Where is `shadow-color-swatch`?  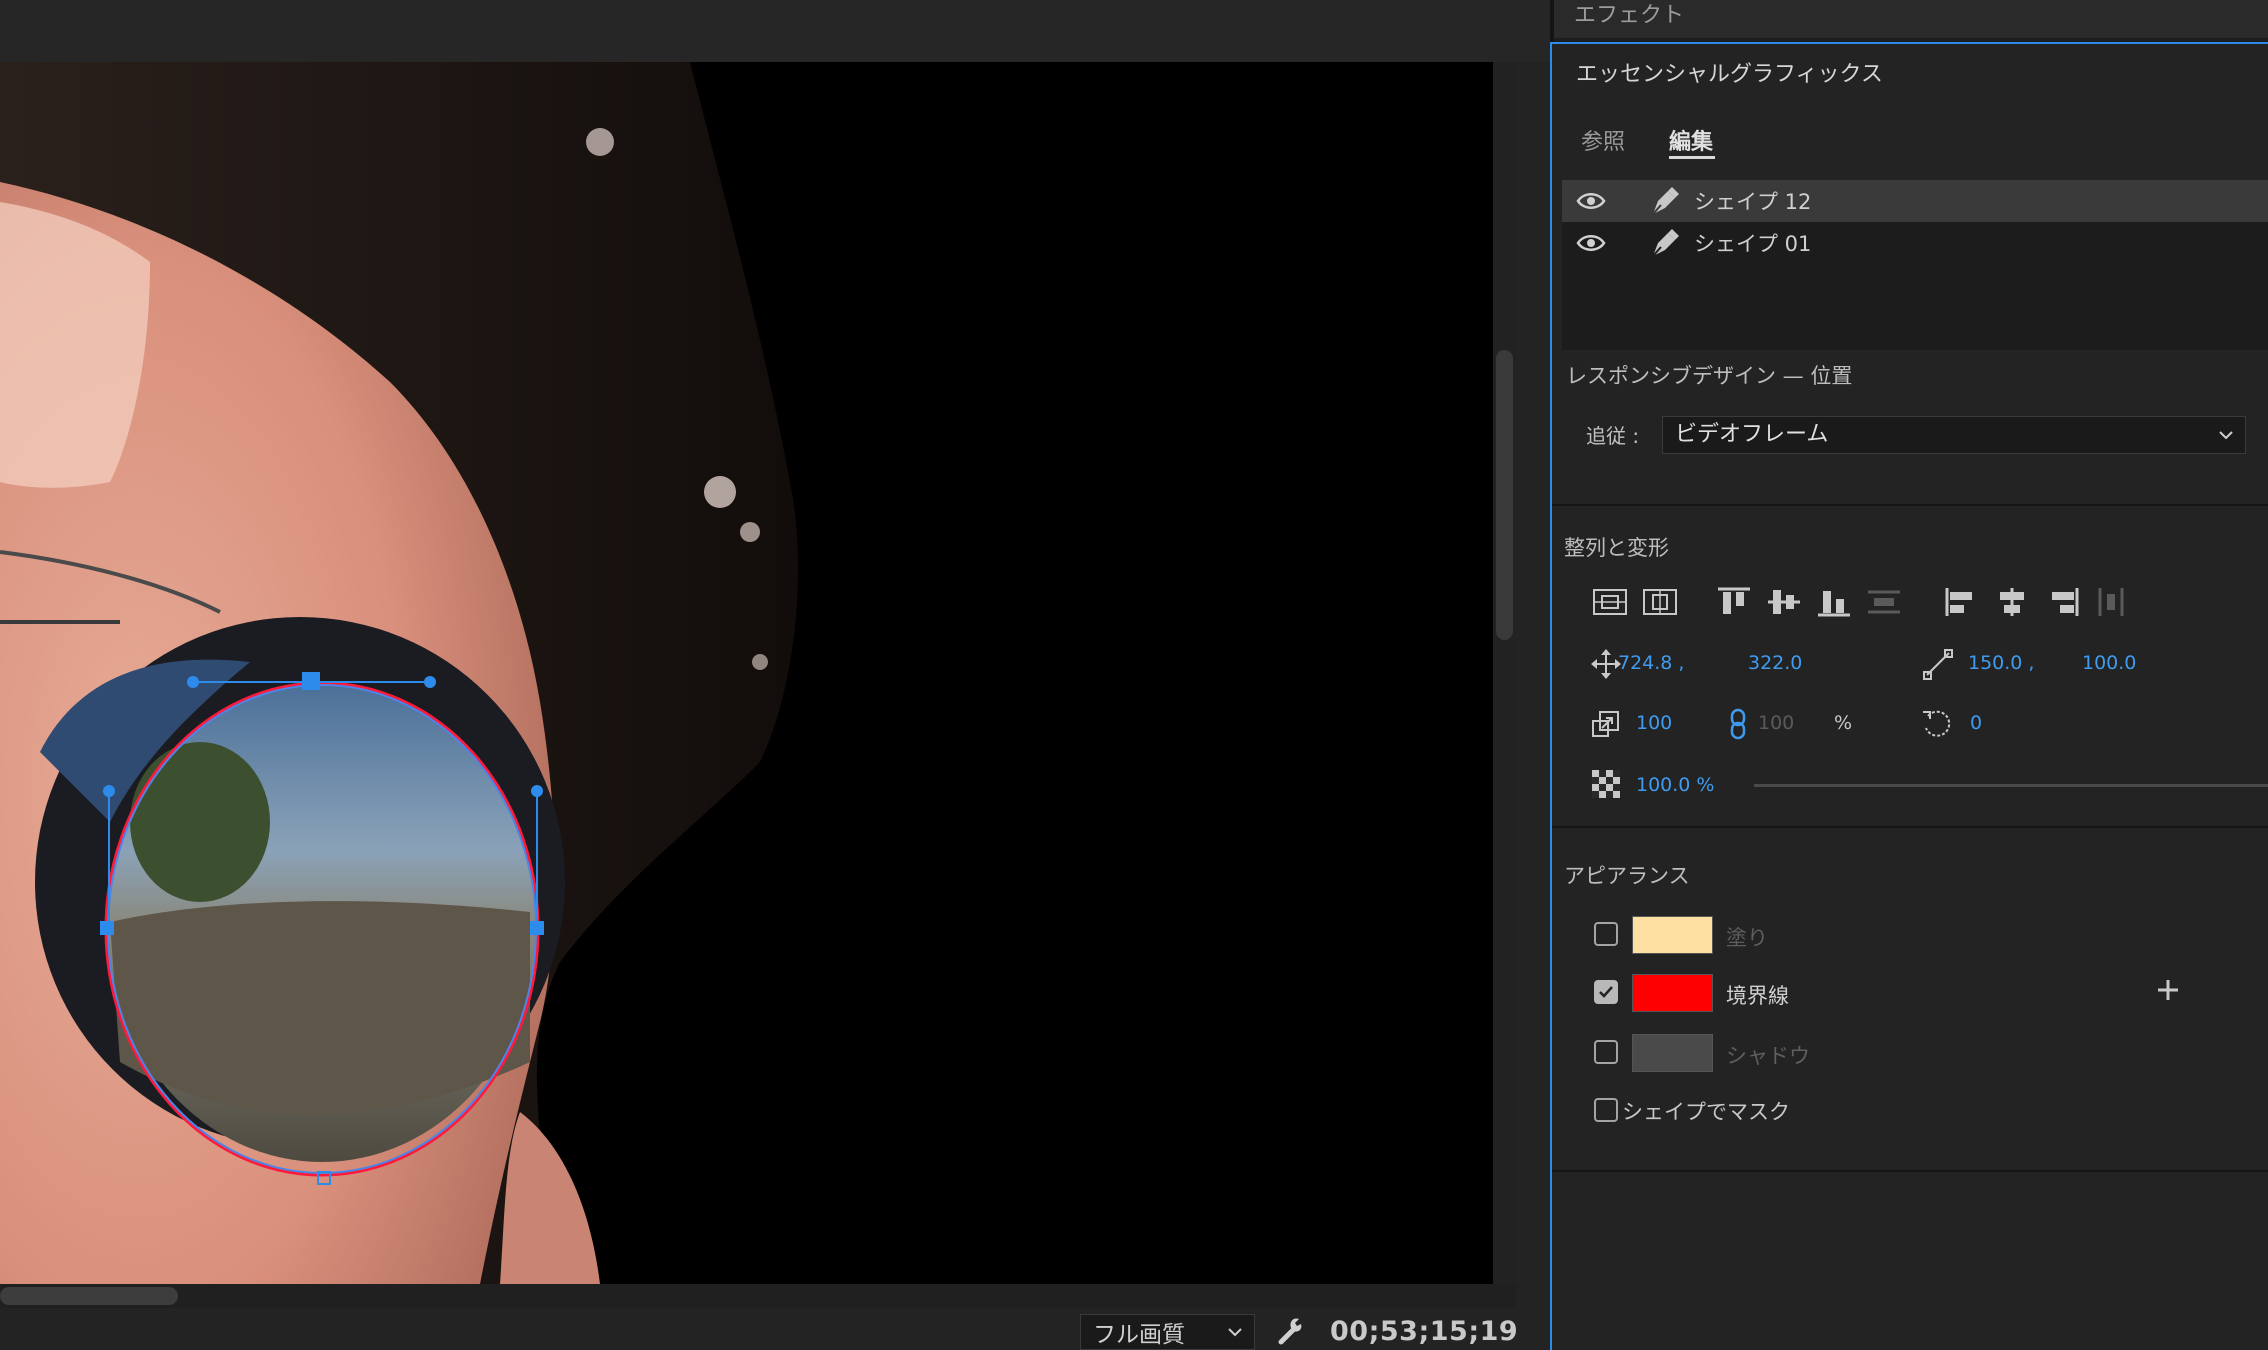 shadow-color-swatch is located at coordinates (1672, 1053).